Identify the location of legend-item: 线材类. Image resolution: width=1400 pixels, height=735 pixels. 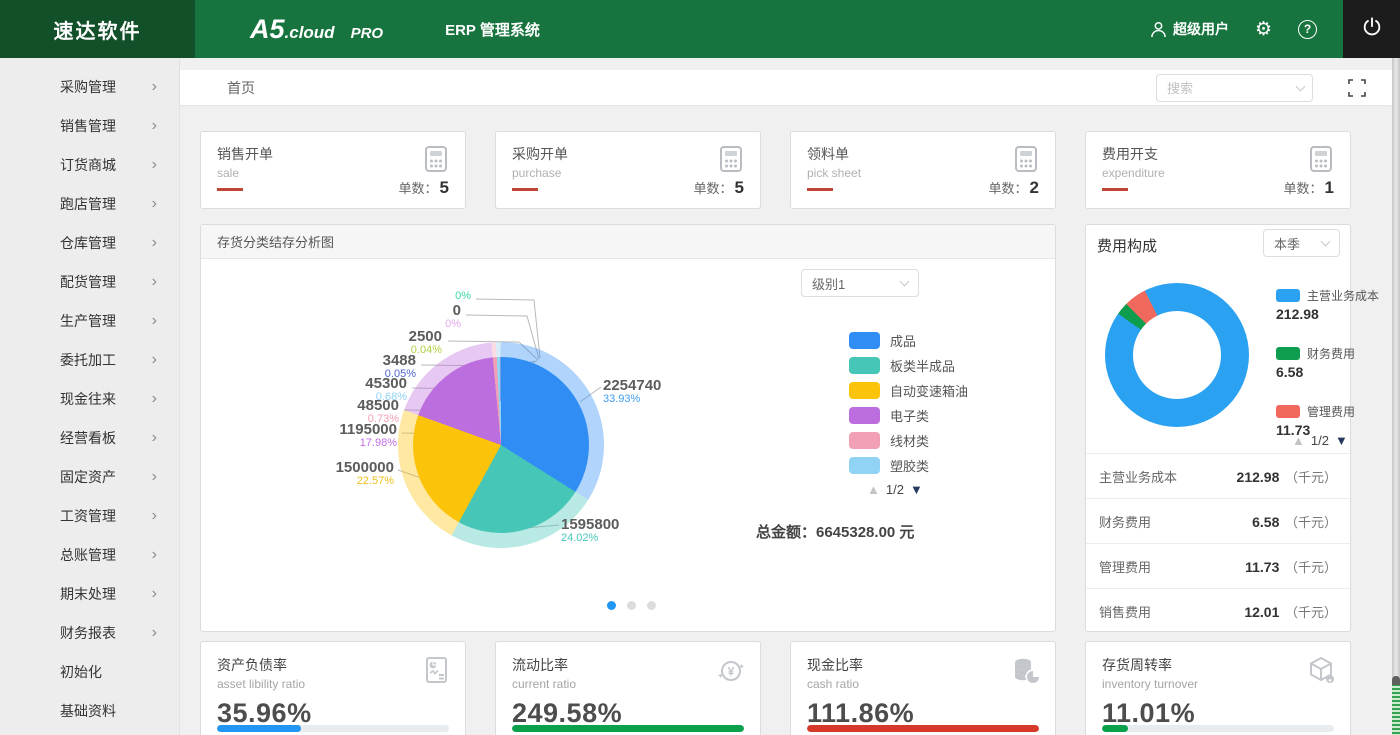
(908, 440).